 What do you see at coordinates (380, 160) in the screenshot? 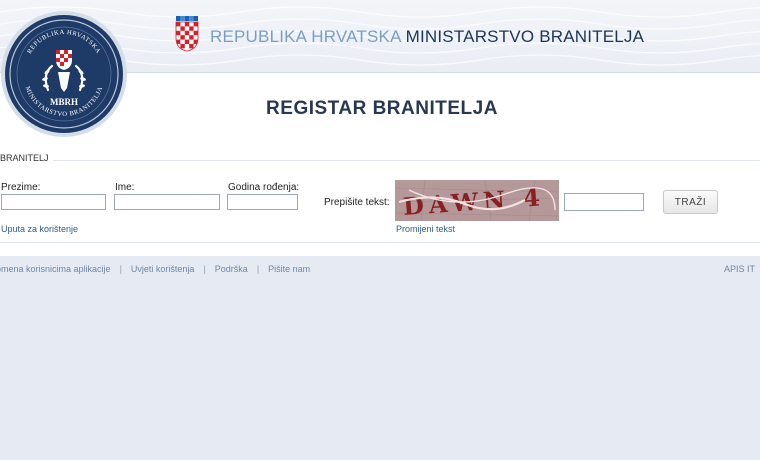
I see `fieldset-border-top` at bounding box center [380, 160].